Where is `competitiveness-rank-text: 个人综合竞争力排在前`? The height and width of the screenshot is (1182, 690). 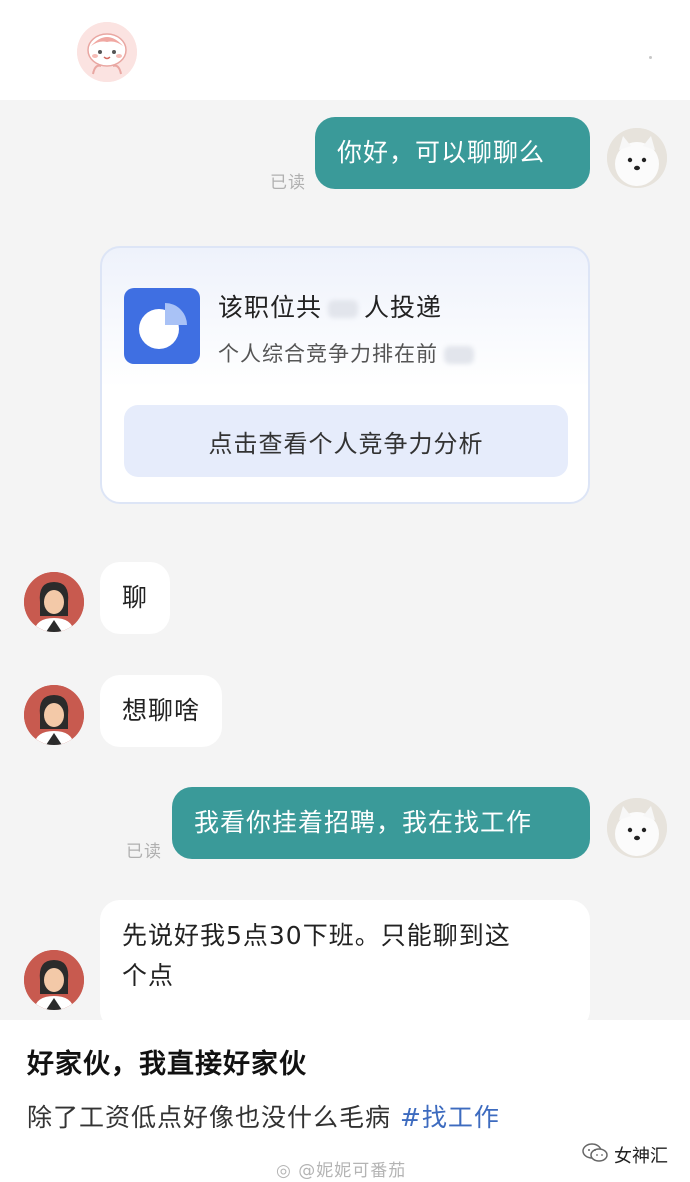 competitiveness-rank-text: 个人综合竞争力排在前 is located at coordinates (349, 353).